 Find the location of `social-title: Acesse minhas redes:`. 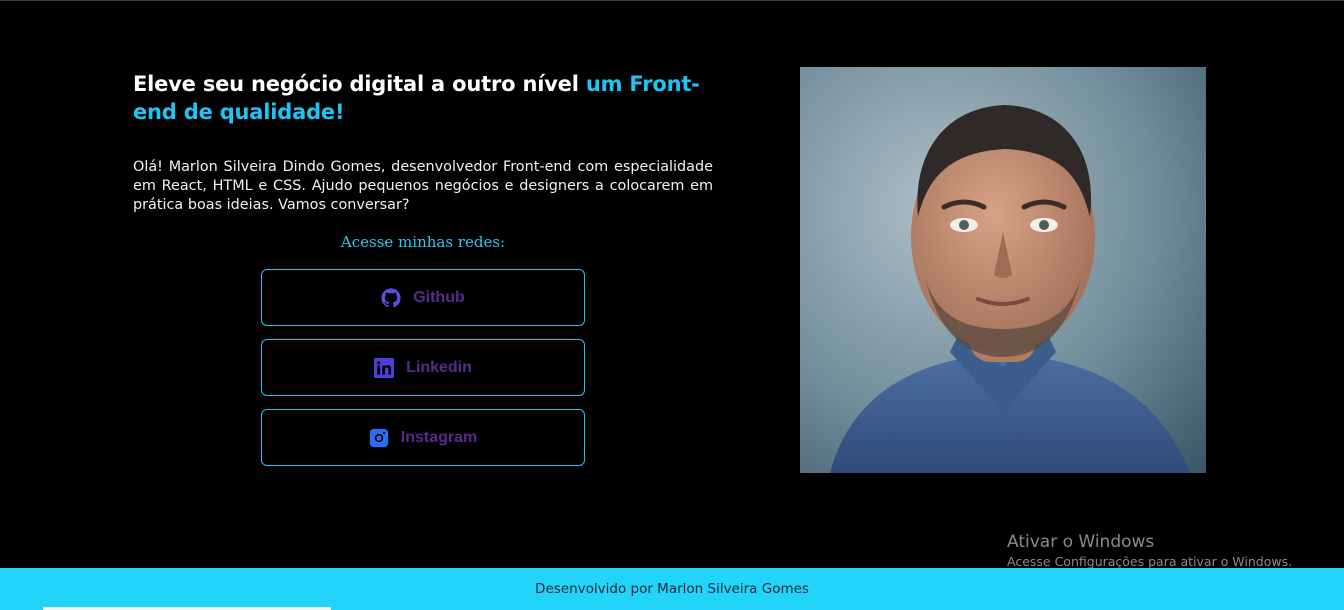

social-title: Acesse minhas redes: is located at coordinates (423, 242).